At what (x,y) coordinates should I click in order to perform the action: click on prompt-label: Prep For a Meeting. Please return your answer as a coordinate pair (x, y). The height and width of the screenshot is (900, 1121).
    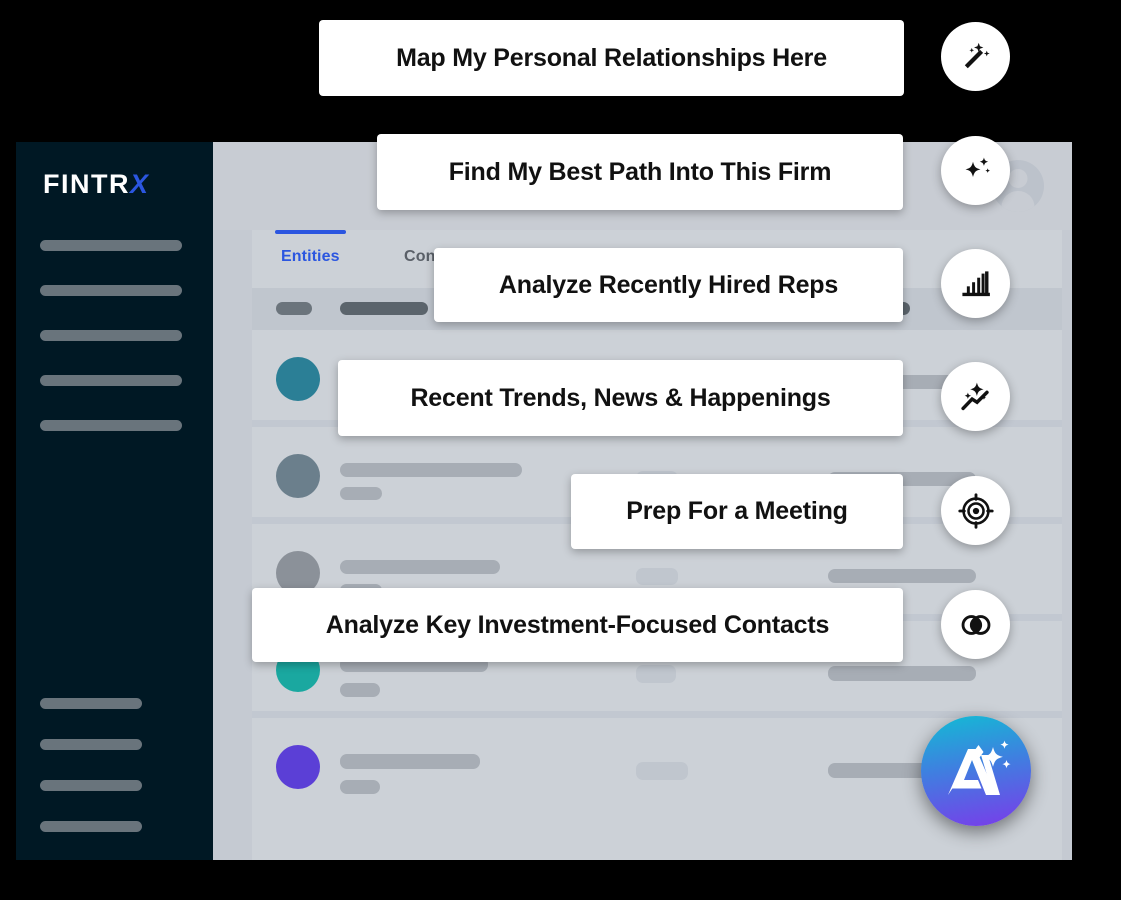
    Looking at the image, I should click on (737, 511).